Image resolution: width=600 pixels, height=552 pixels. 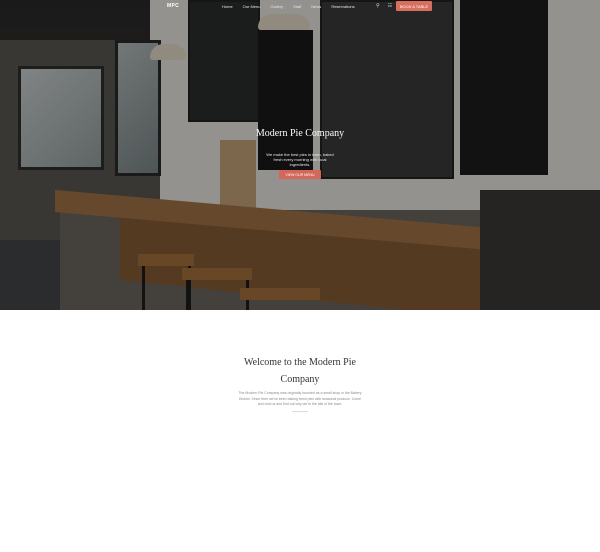 What do you see at coordinates (300, 411) in the screenshot?
I see `divider` at bounding box center [300, 411].